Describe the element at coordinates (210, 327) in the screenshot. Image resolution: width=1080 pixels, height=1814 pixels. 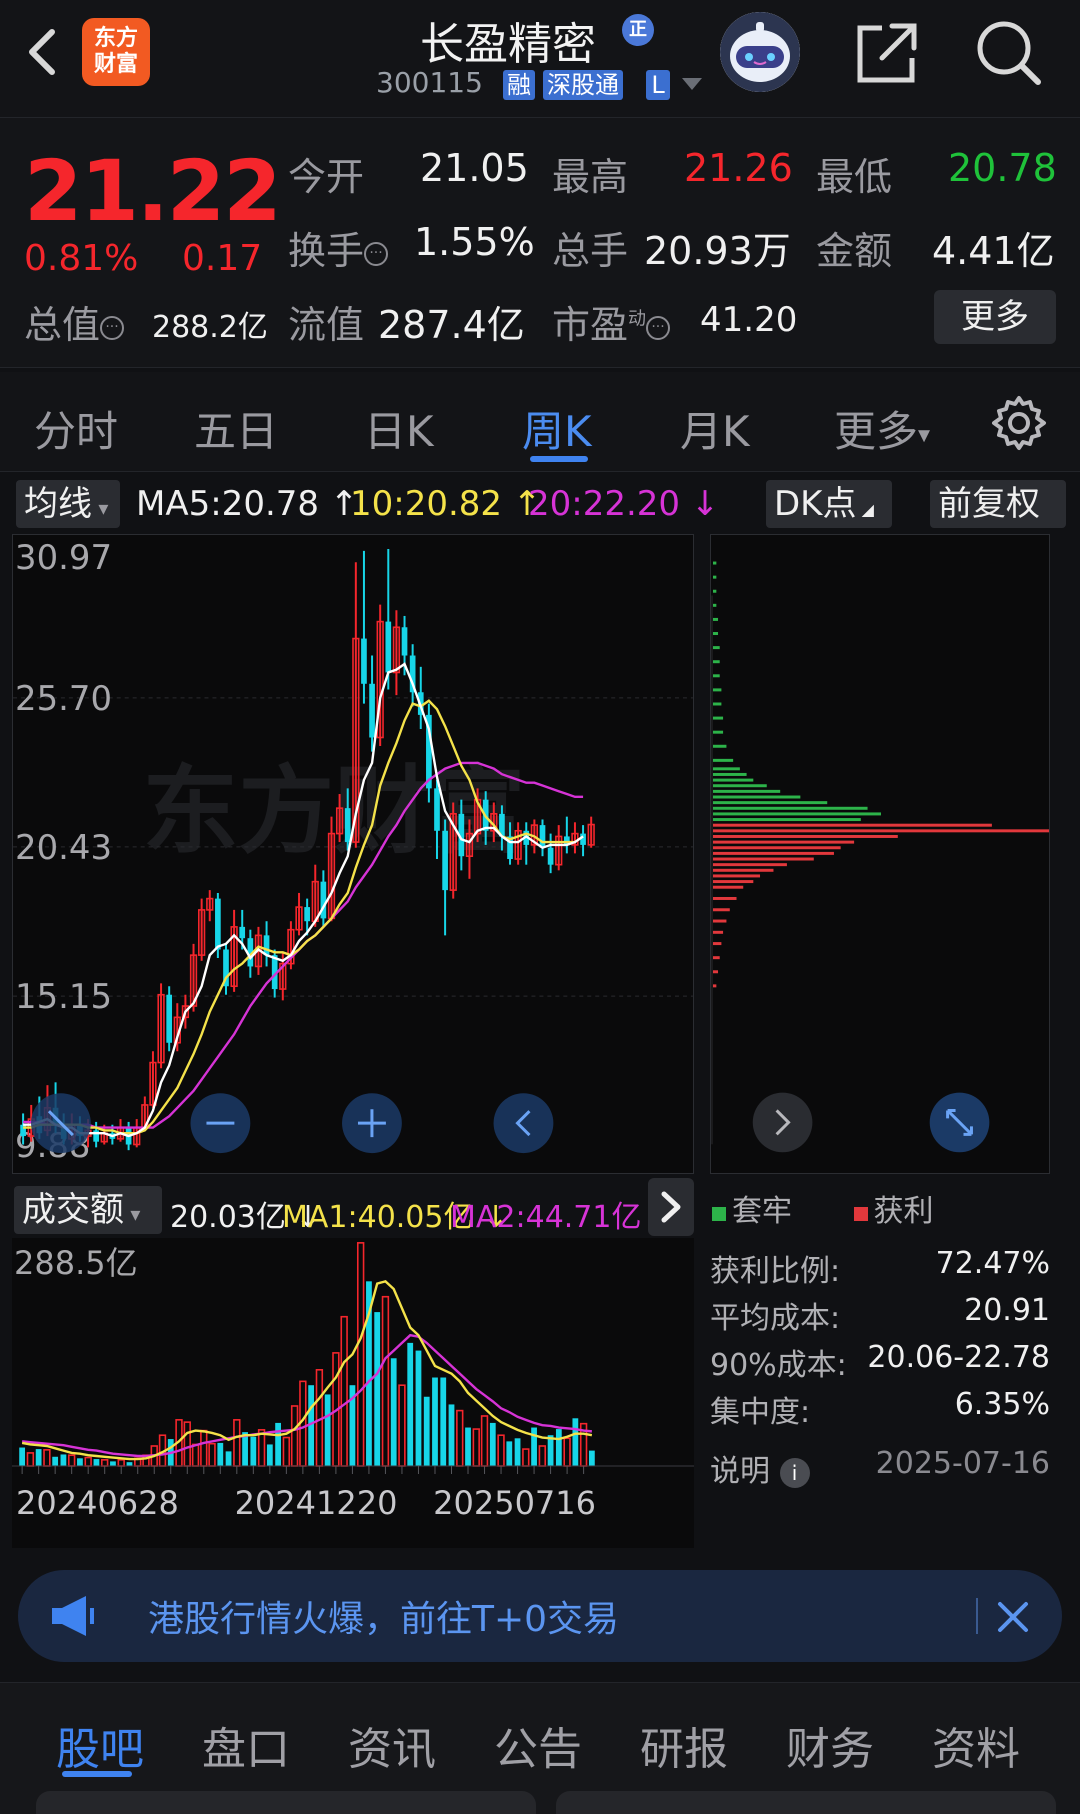
I see `market-cap-value: 288.2亿` at that location.